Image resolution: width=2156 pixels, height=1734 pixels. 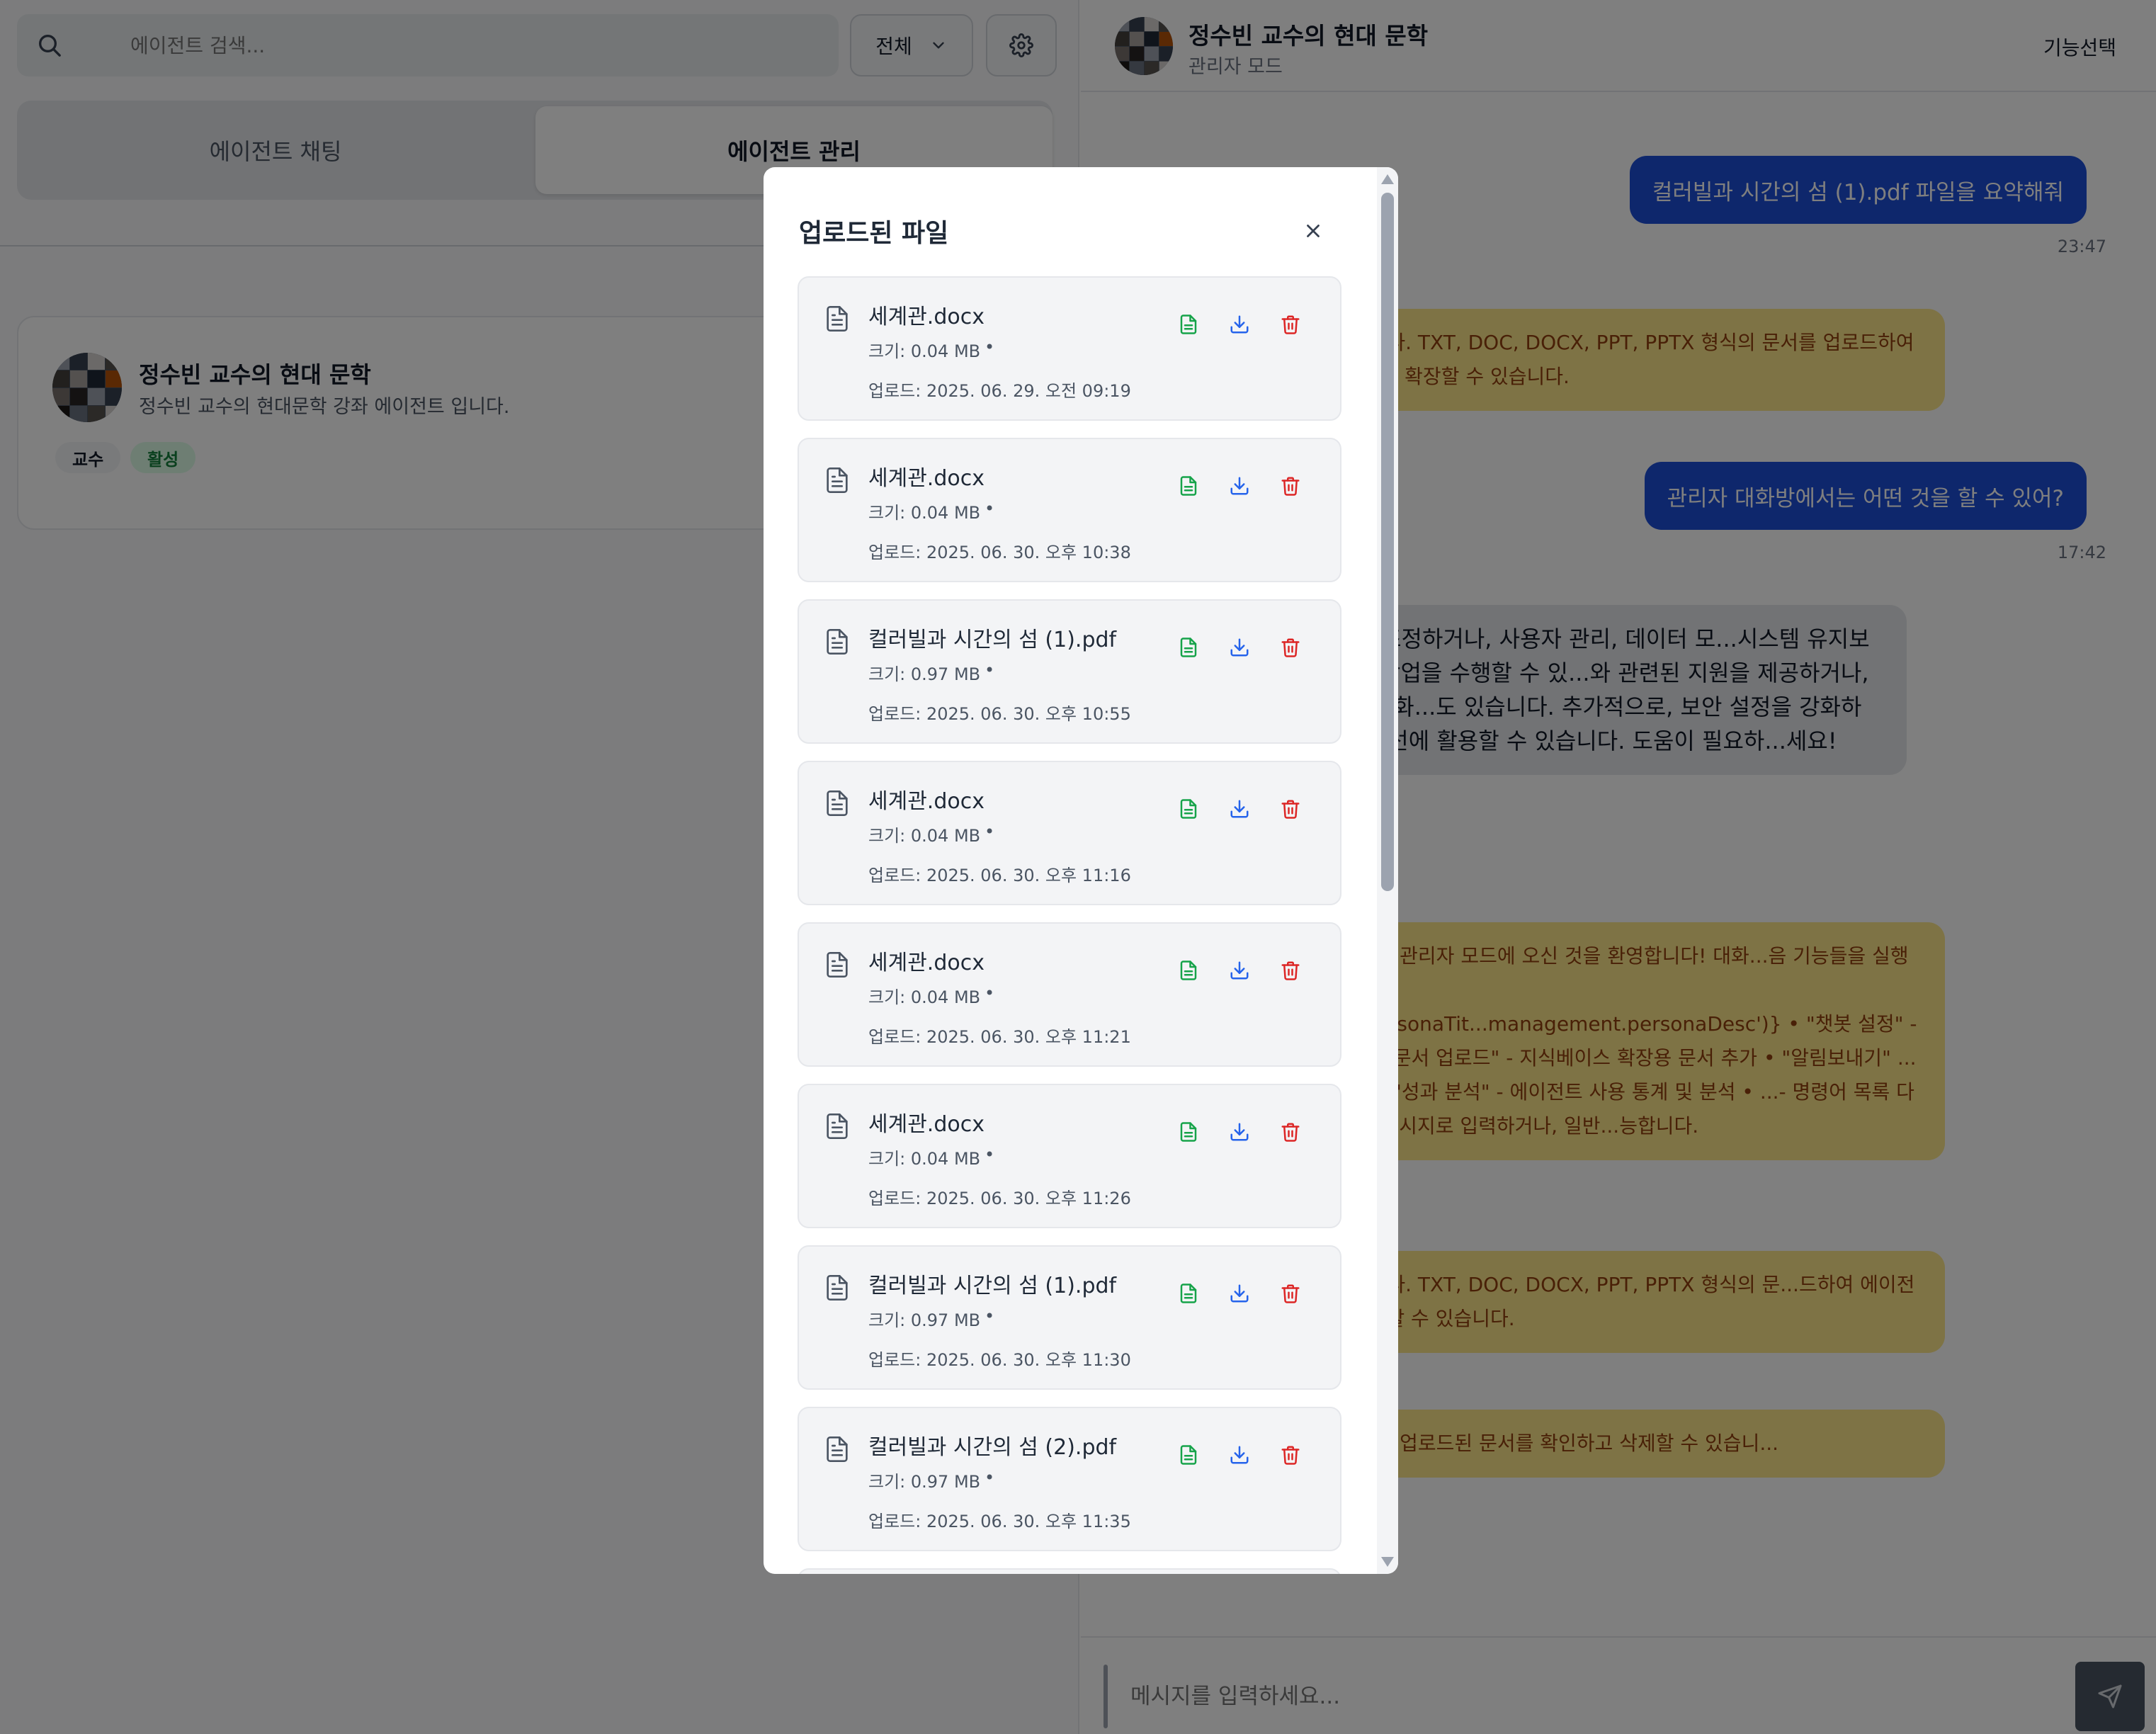 What do you see at coordinates (1069, 1571) in the screenshot?
I see `file-item` at bounding box center [1069, 1571].